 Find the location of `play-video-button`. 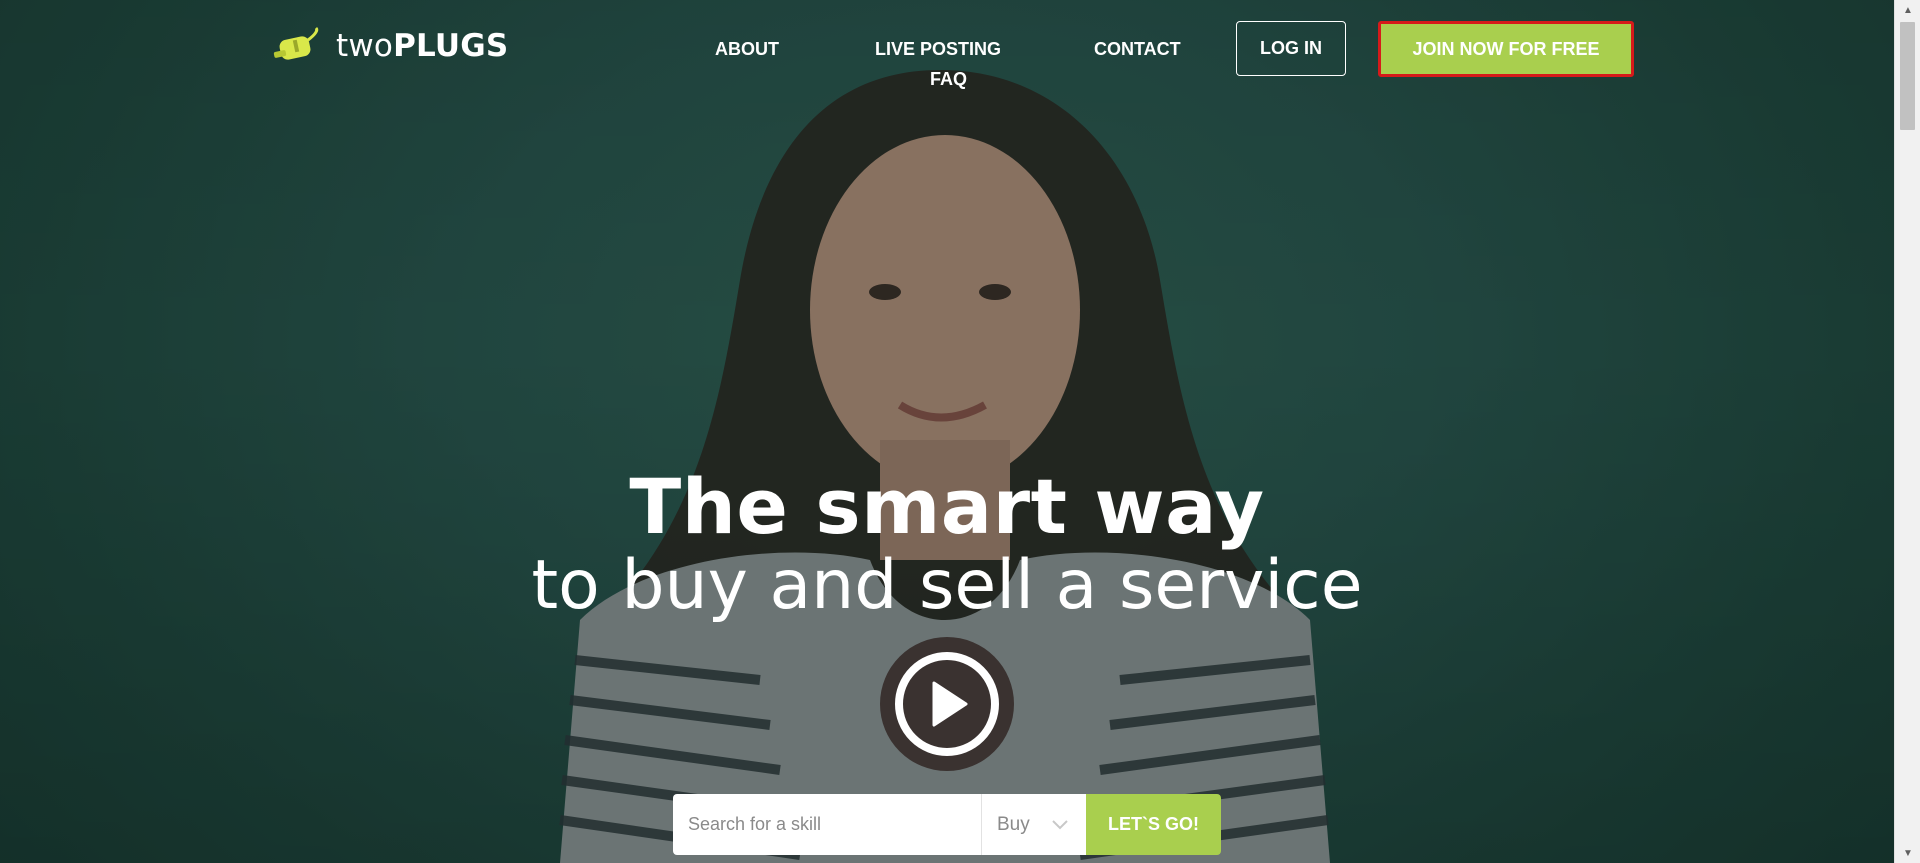

play-video-button is located at coordinates (947, 704).